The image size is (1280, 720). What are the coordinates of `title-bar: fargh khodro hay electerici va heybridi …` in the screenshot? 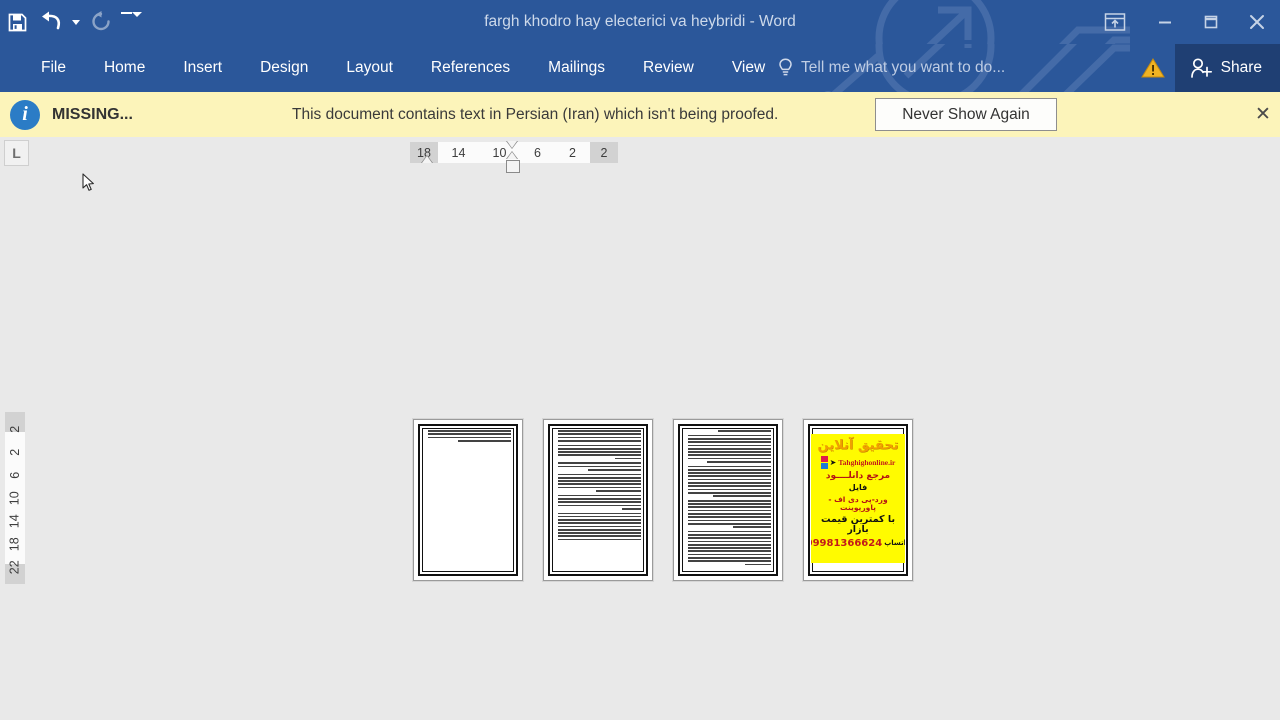 It's located at (640, 22).